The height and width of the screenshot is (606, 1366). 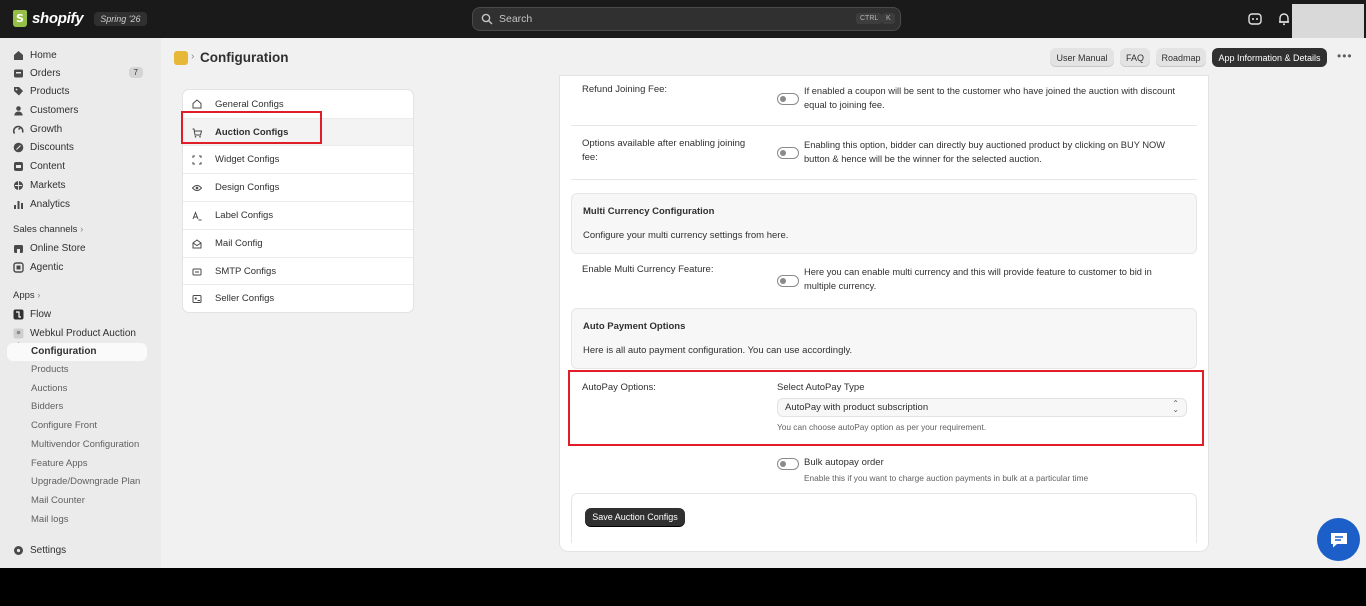 I want to click on cart-icon, so click(x=197, y=133).